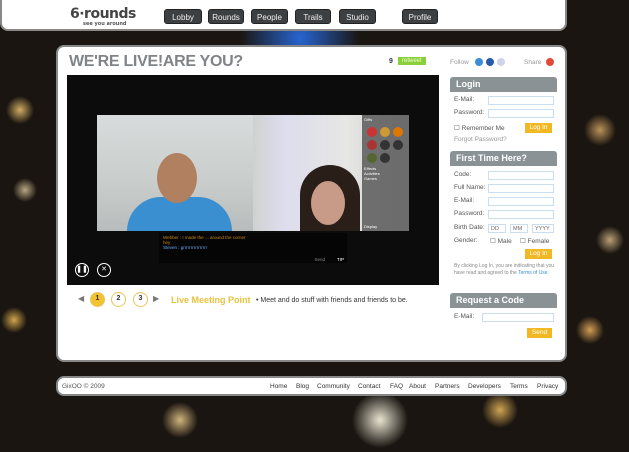 This screenshot has height=452, width=629. Describe the element at coordinates (185, 247) in the screenshot. I see `chat-line: Steven : grrrrrrrrrrrrrrrr` at that location.